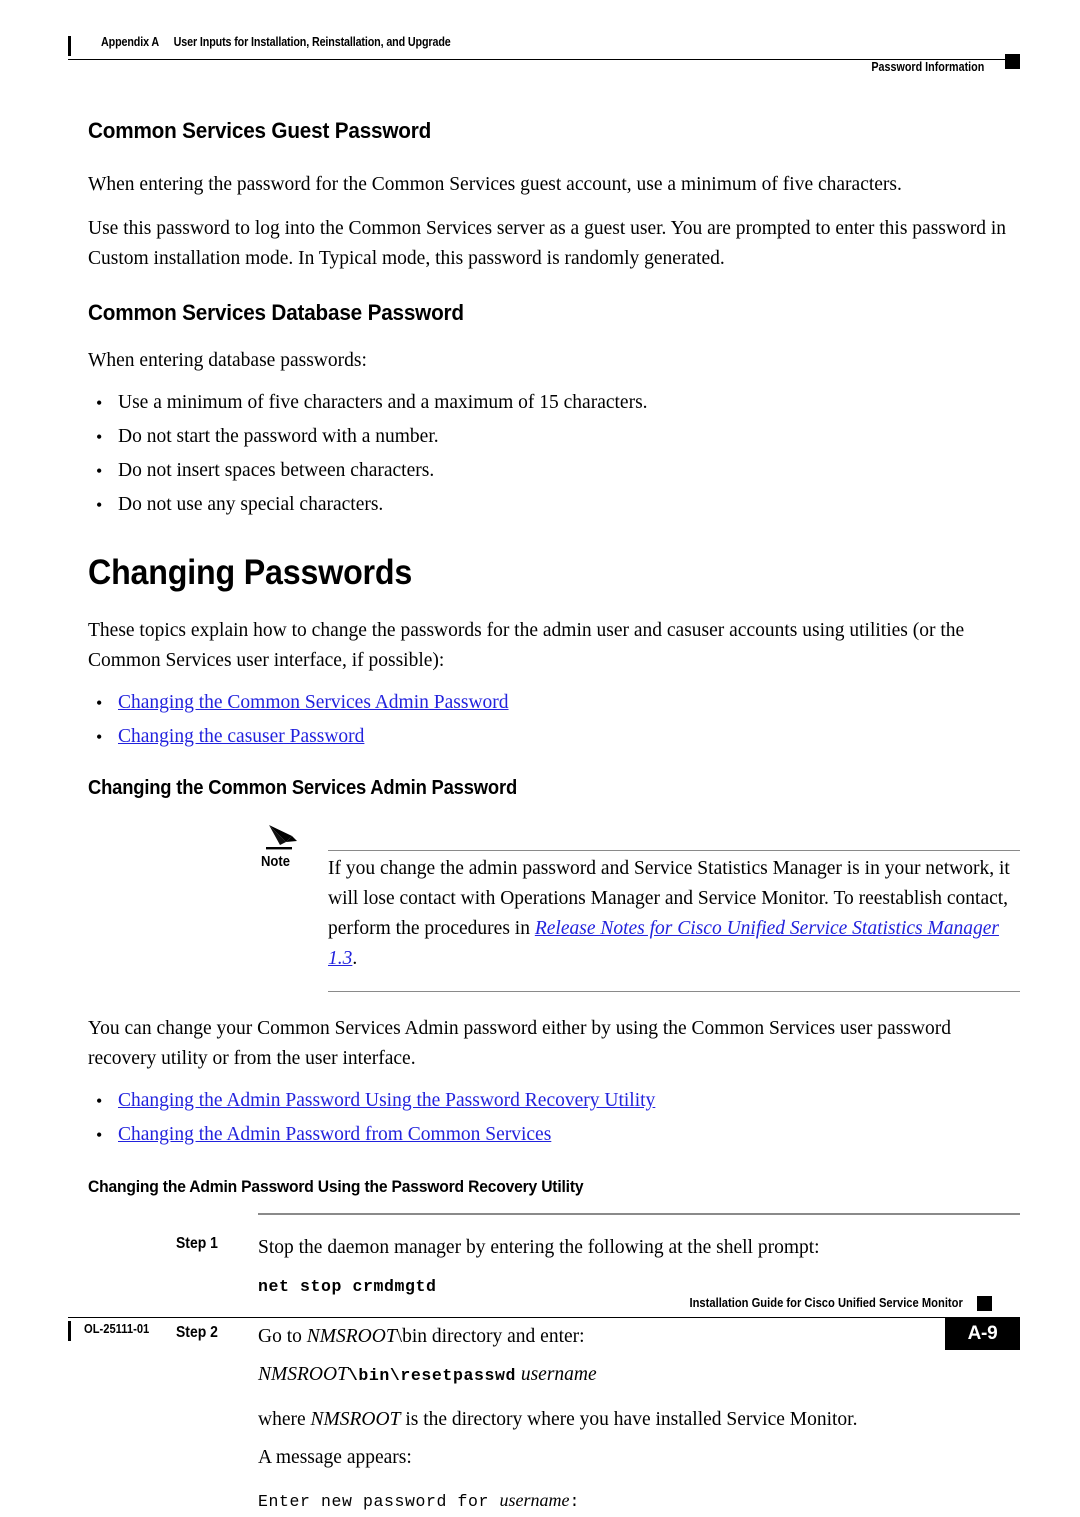 The height and width of the screenshot is (1517, 1080). What do you see at coordinates (260, 130) in the screenshot?
I see `heading-common-services-guest-password: Common Services Guest Password` at bounding box center [260, 130].